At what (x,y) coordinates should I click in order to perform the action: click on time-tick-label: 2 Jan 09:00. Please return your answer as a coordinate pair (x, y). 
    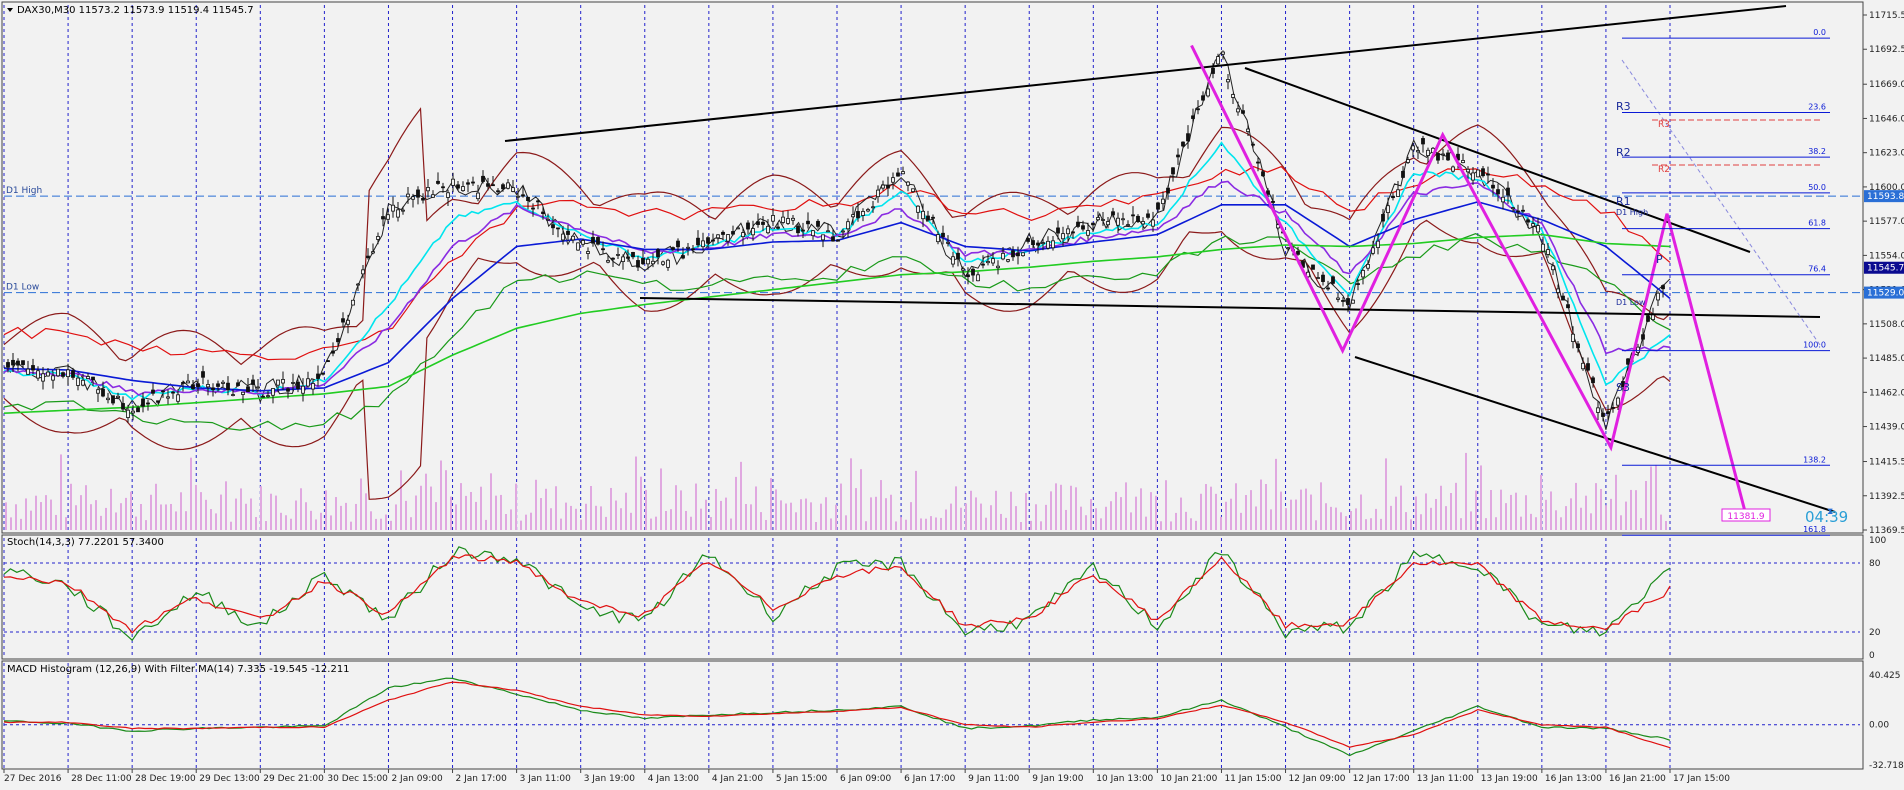
    Looking at the image, I should click on (417, 779).